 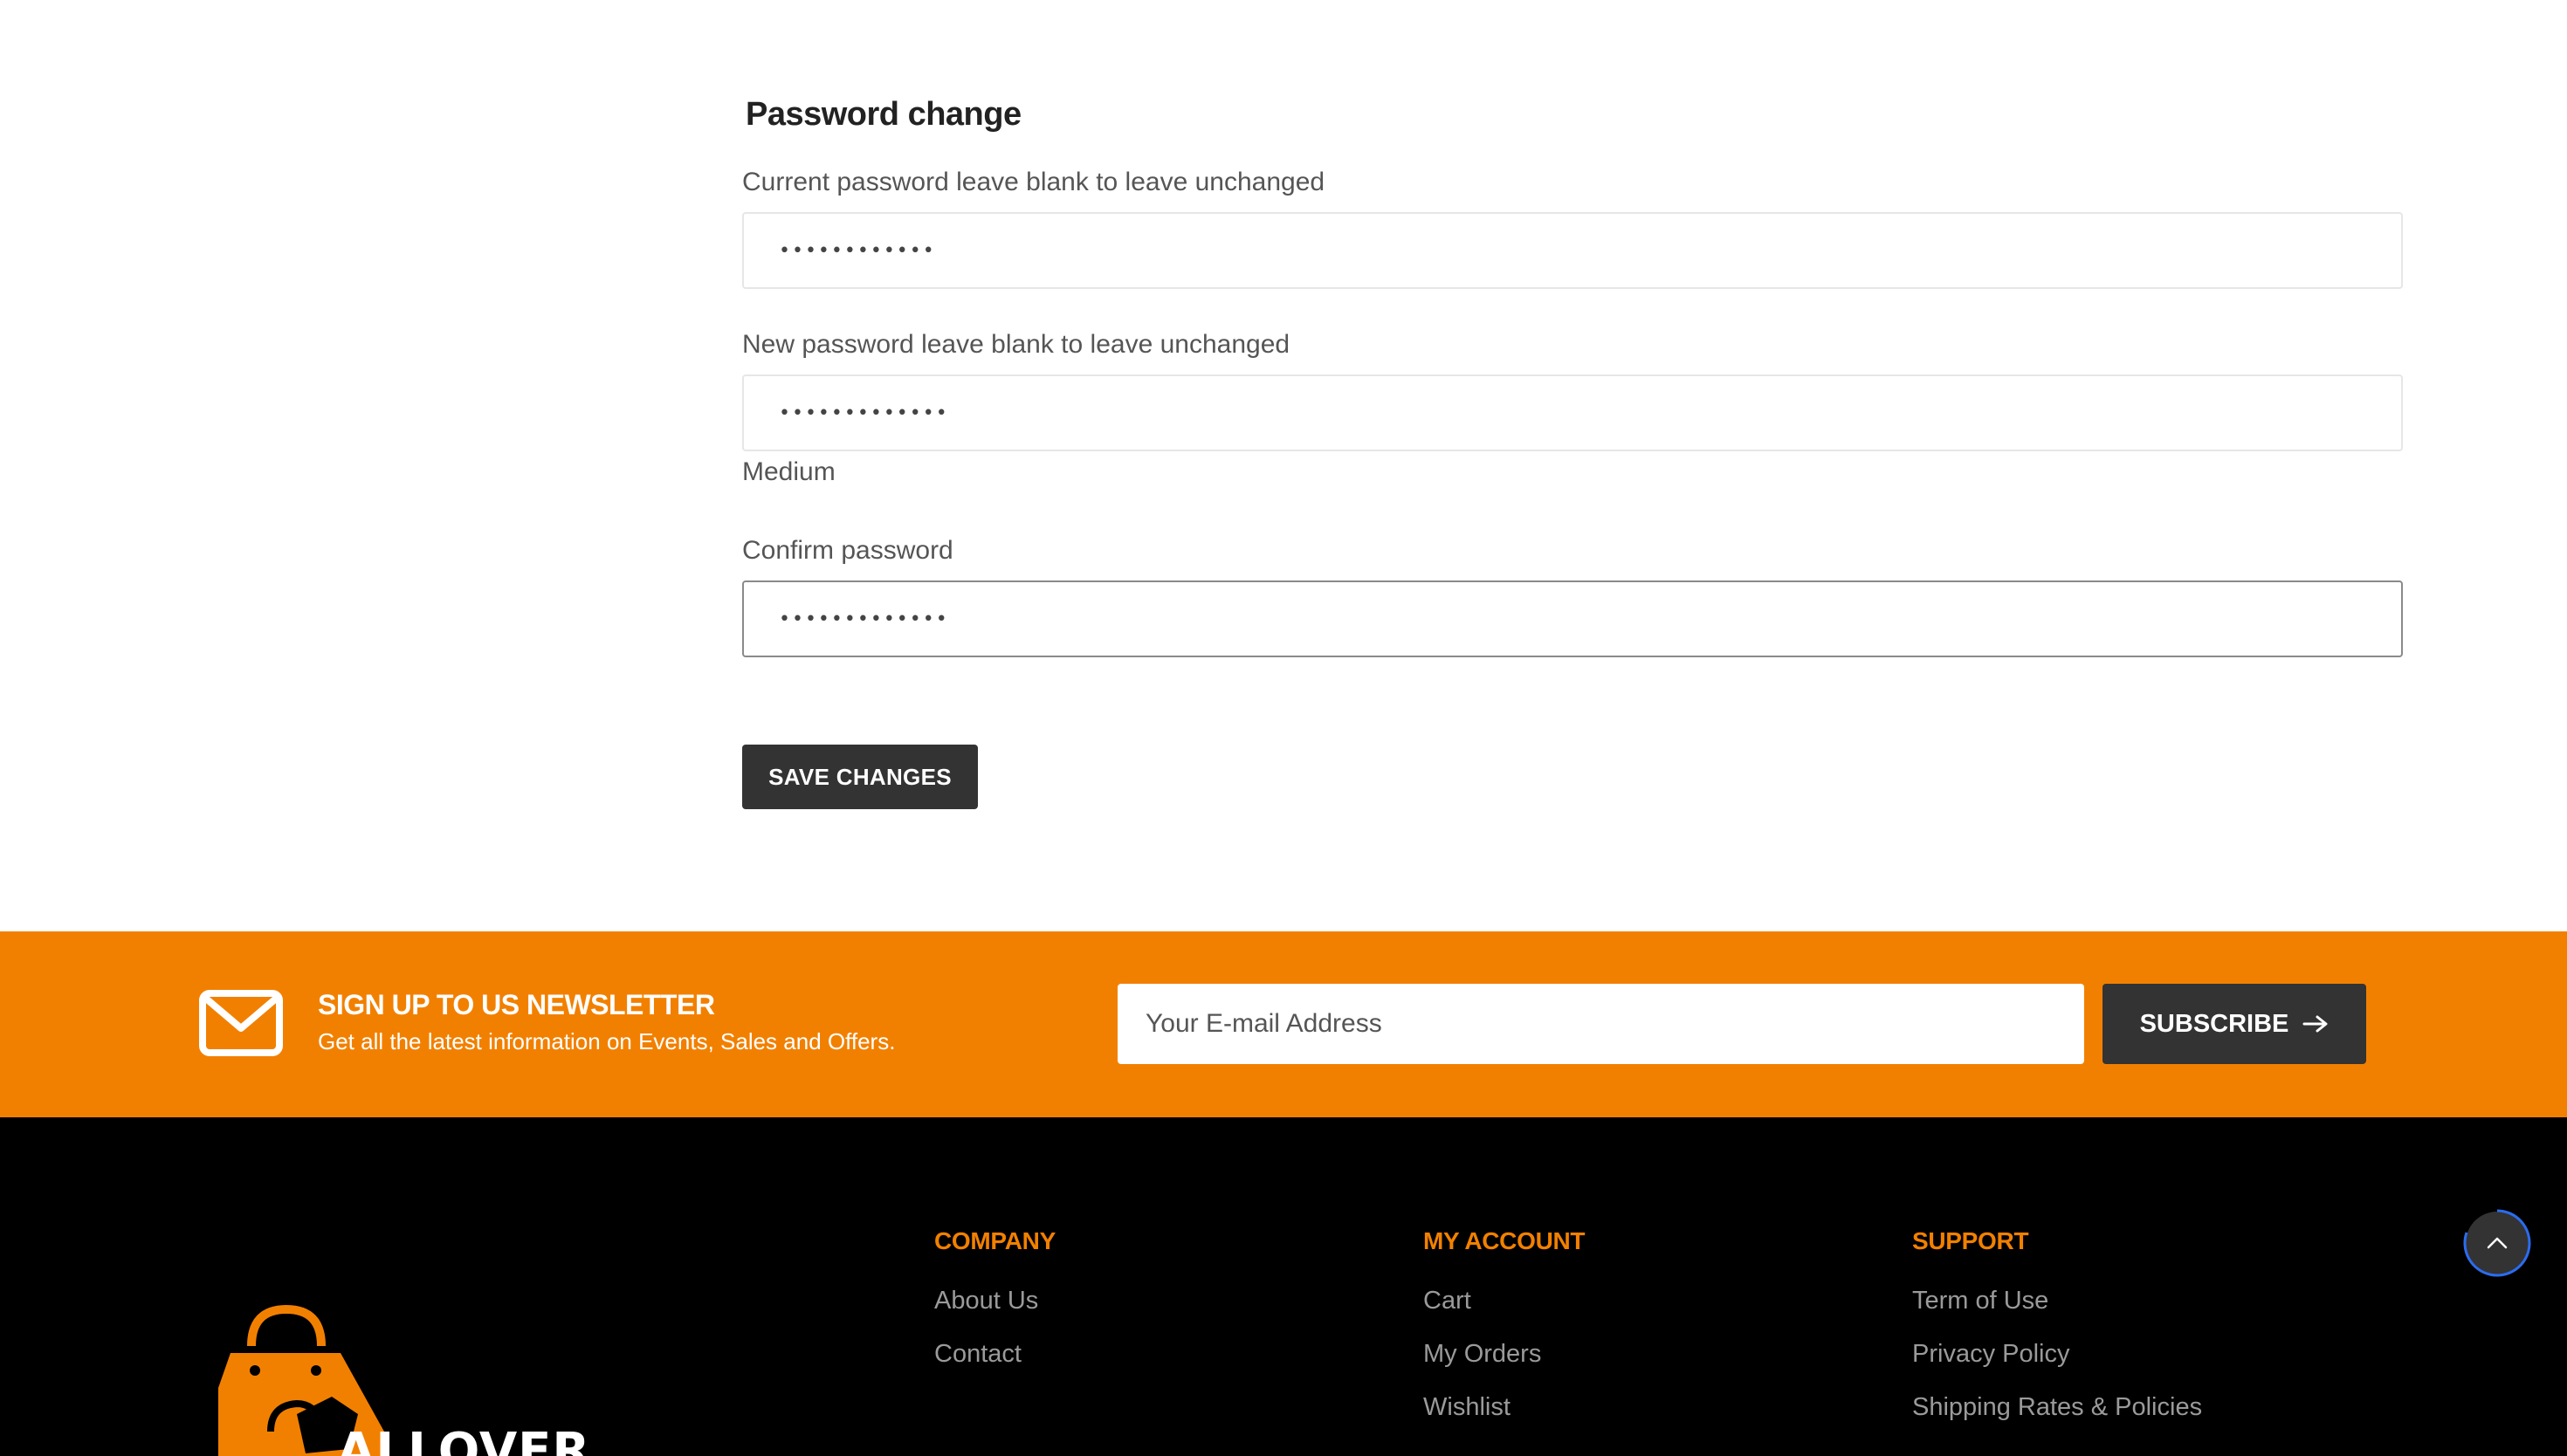 What do you see at coordinates (1504, 1336) in the screenshot?
I see `footer-column-my-account: MY ACCOUNT Cart My Orders Wishlist` at bounding box center [1504, 1336].